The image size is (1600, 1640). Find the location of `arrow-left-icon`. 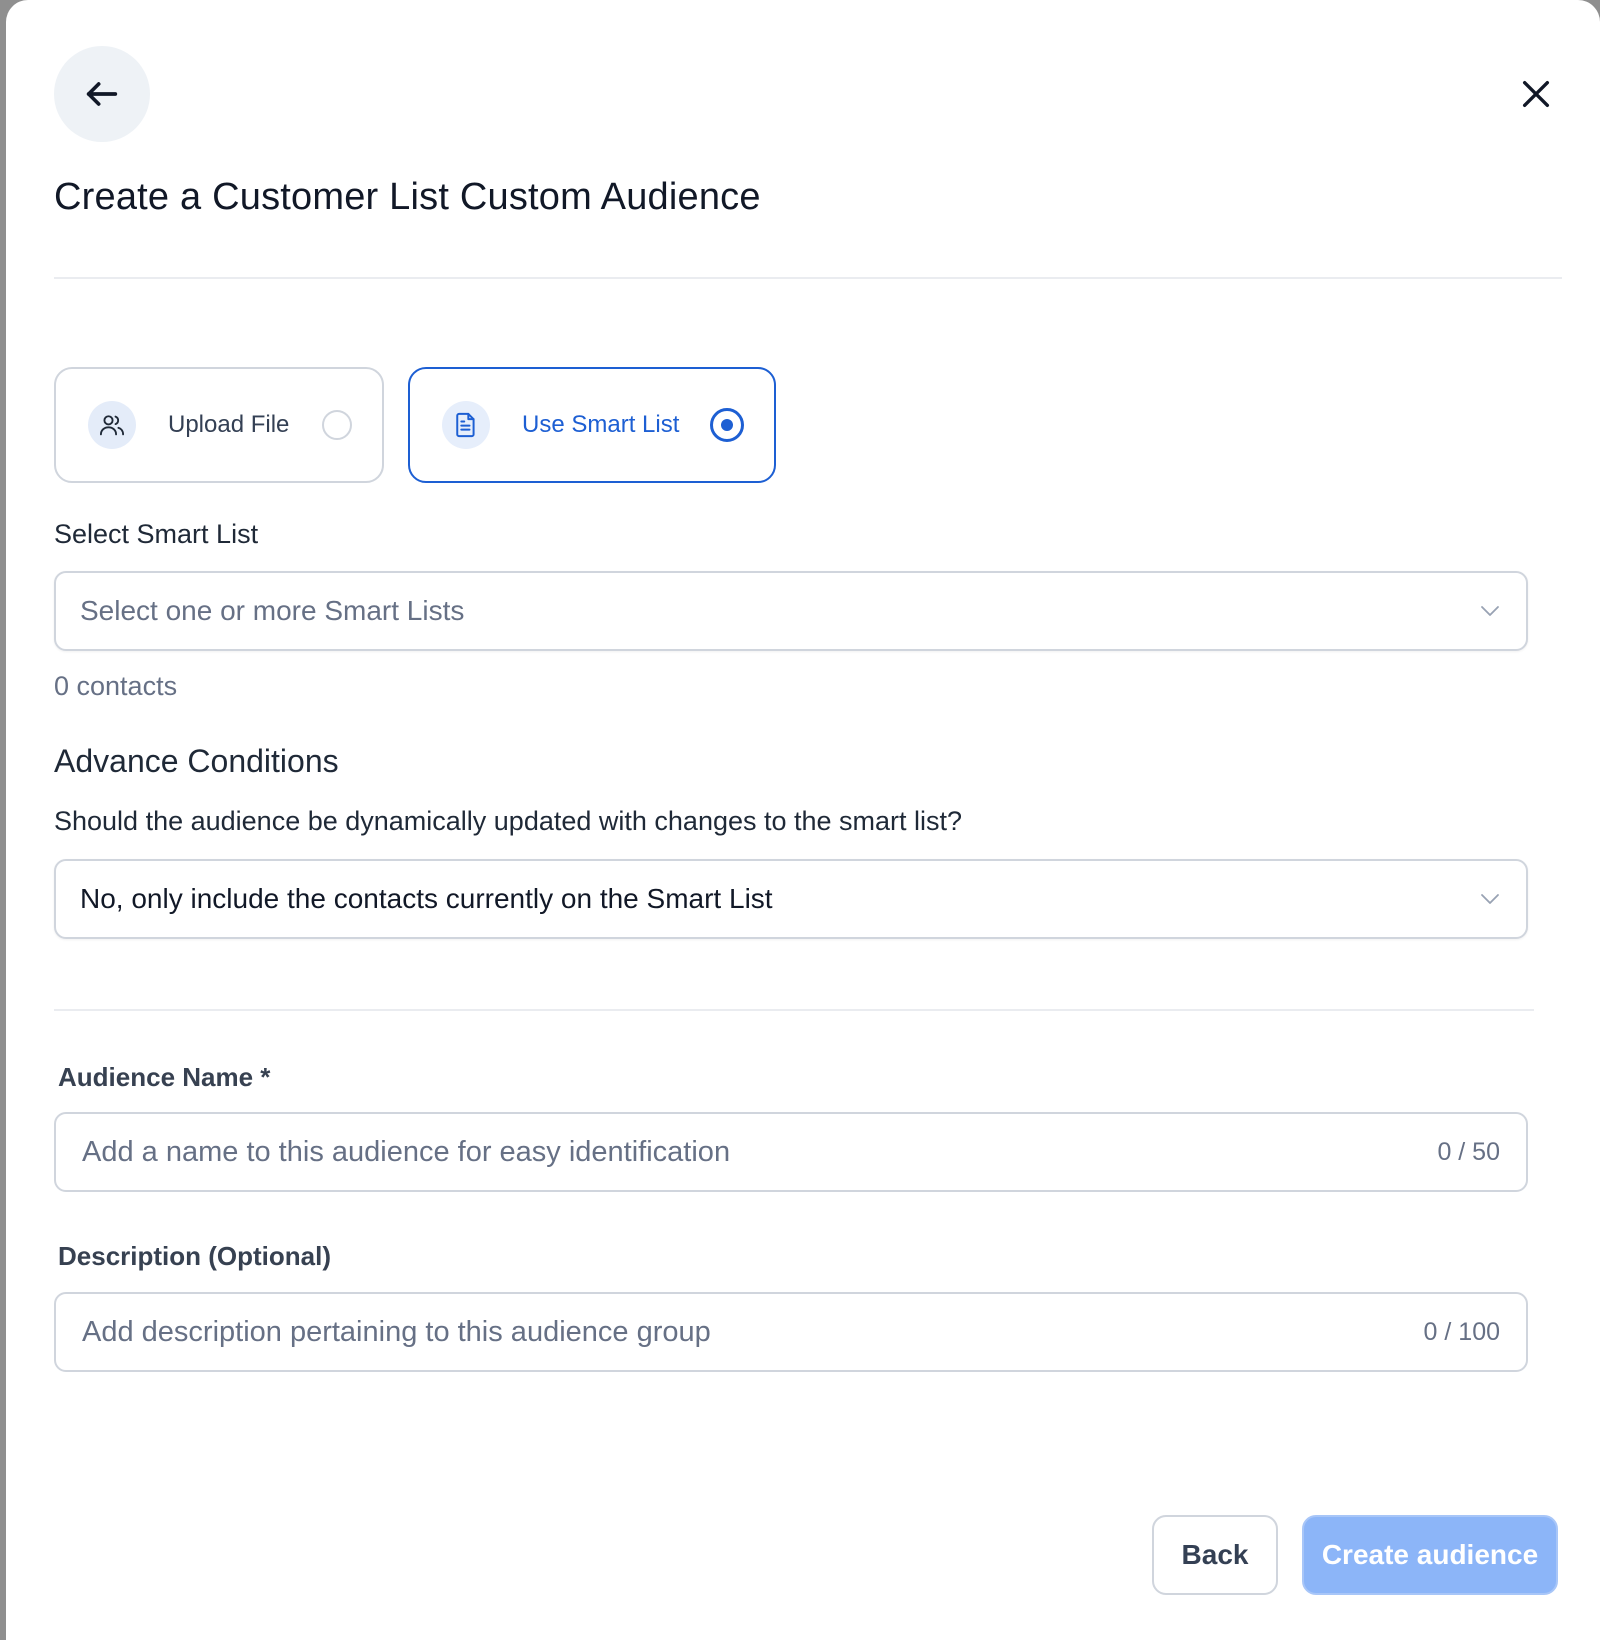

arrow-left-icon is located at coordinates (102, 94).